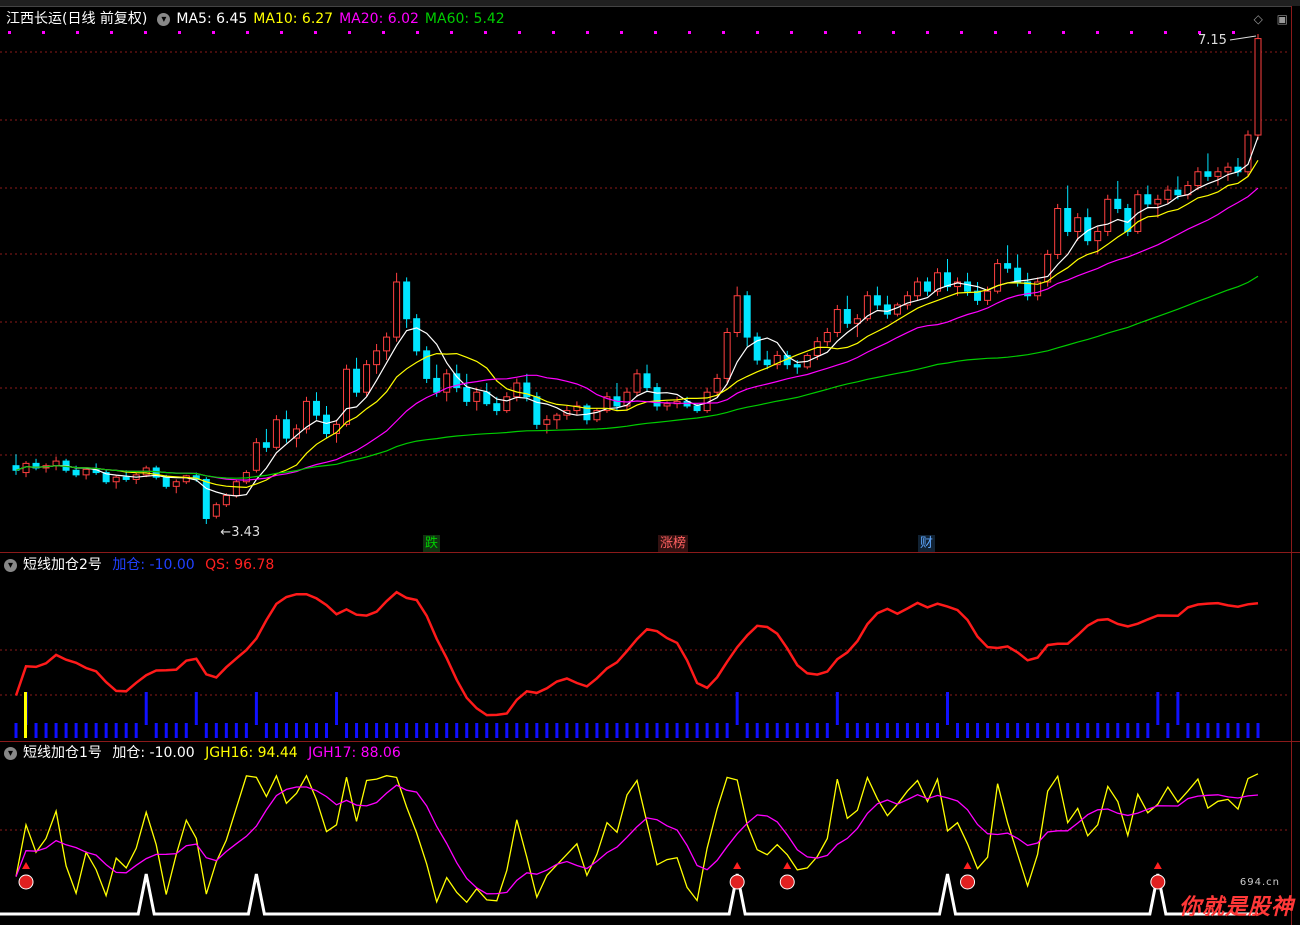  What do you see at coordinates (927, 543) in the screenshot?
I see `event-tag-finance: 财` at bounding box center [927, 543].